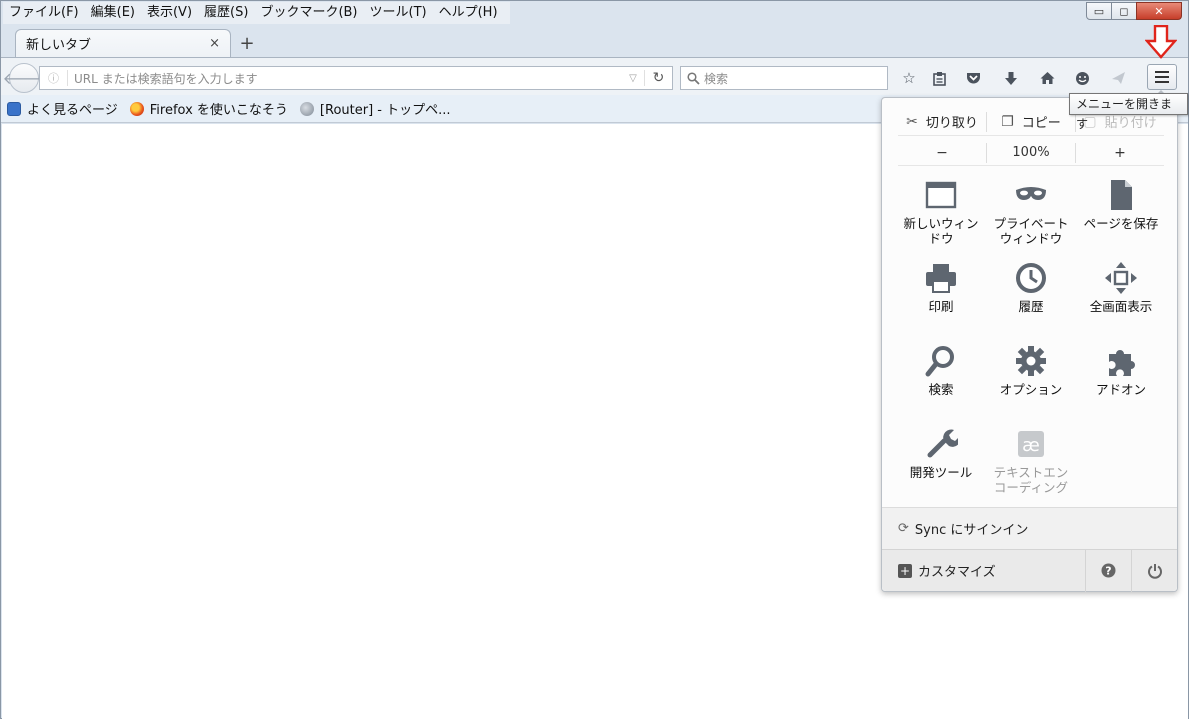 The width and height of the screenshot is (1189, 719). Describe the element at coordinates (214, 43) in the screenshot. I see `tab-close-icon: ×` at that location.